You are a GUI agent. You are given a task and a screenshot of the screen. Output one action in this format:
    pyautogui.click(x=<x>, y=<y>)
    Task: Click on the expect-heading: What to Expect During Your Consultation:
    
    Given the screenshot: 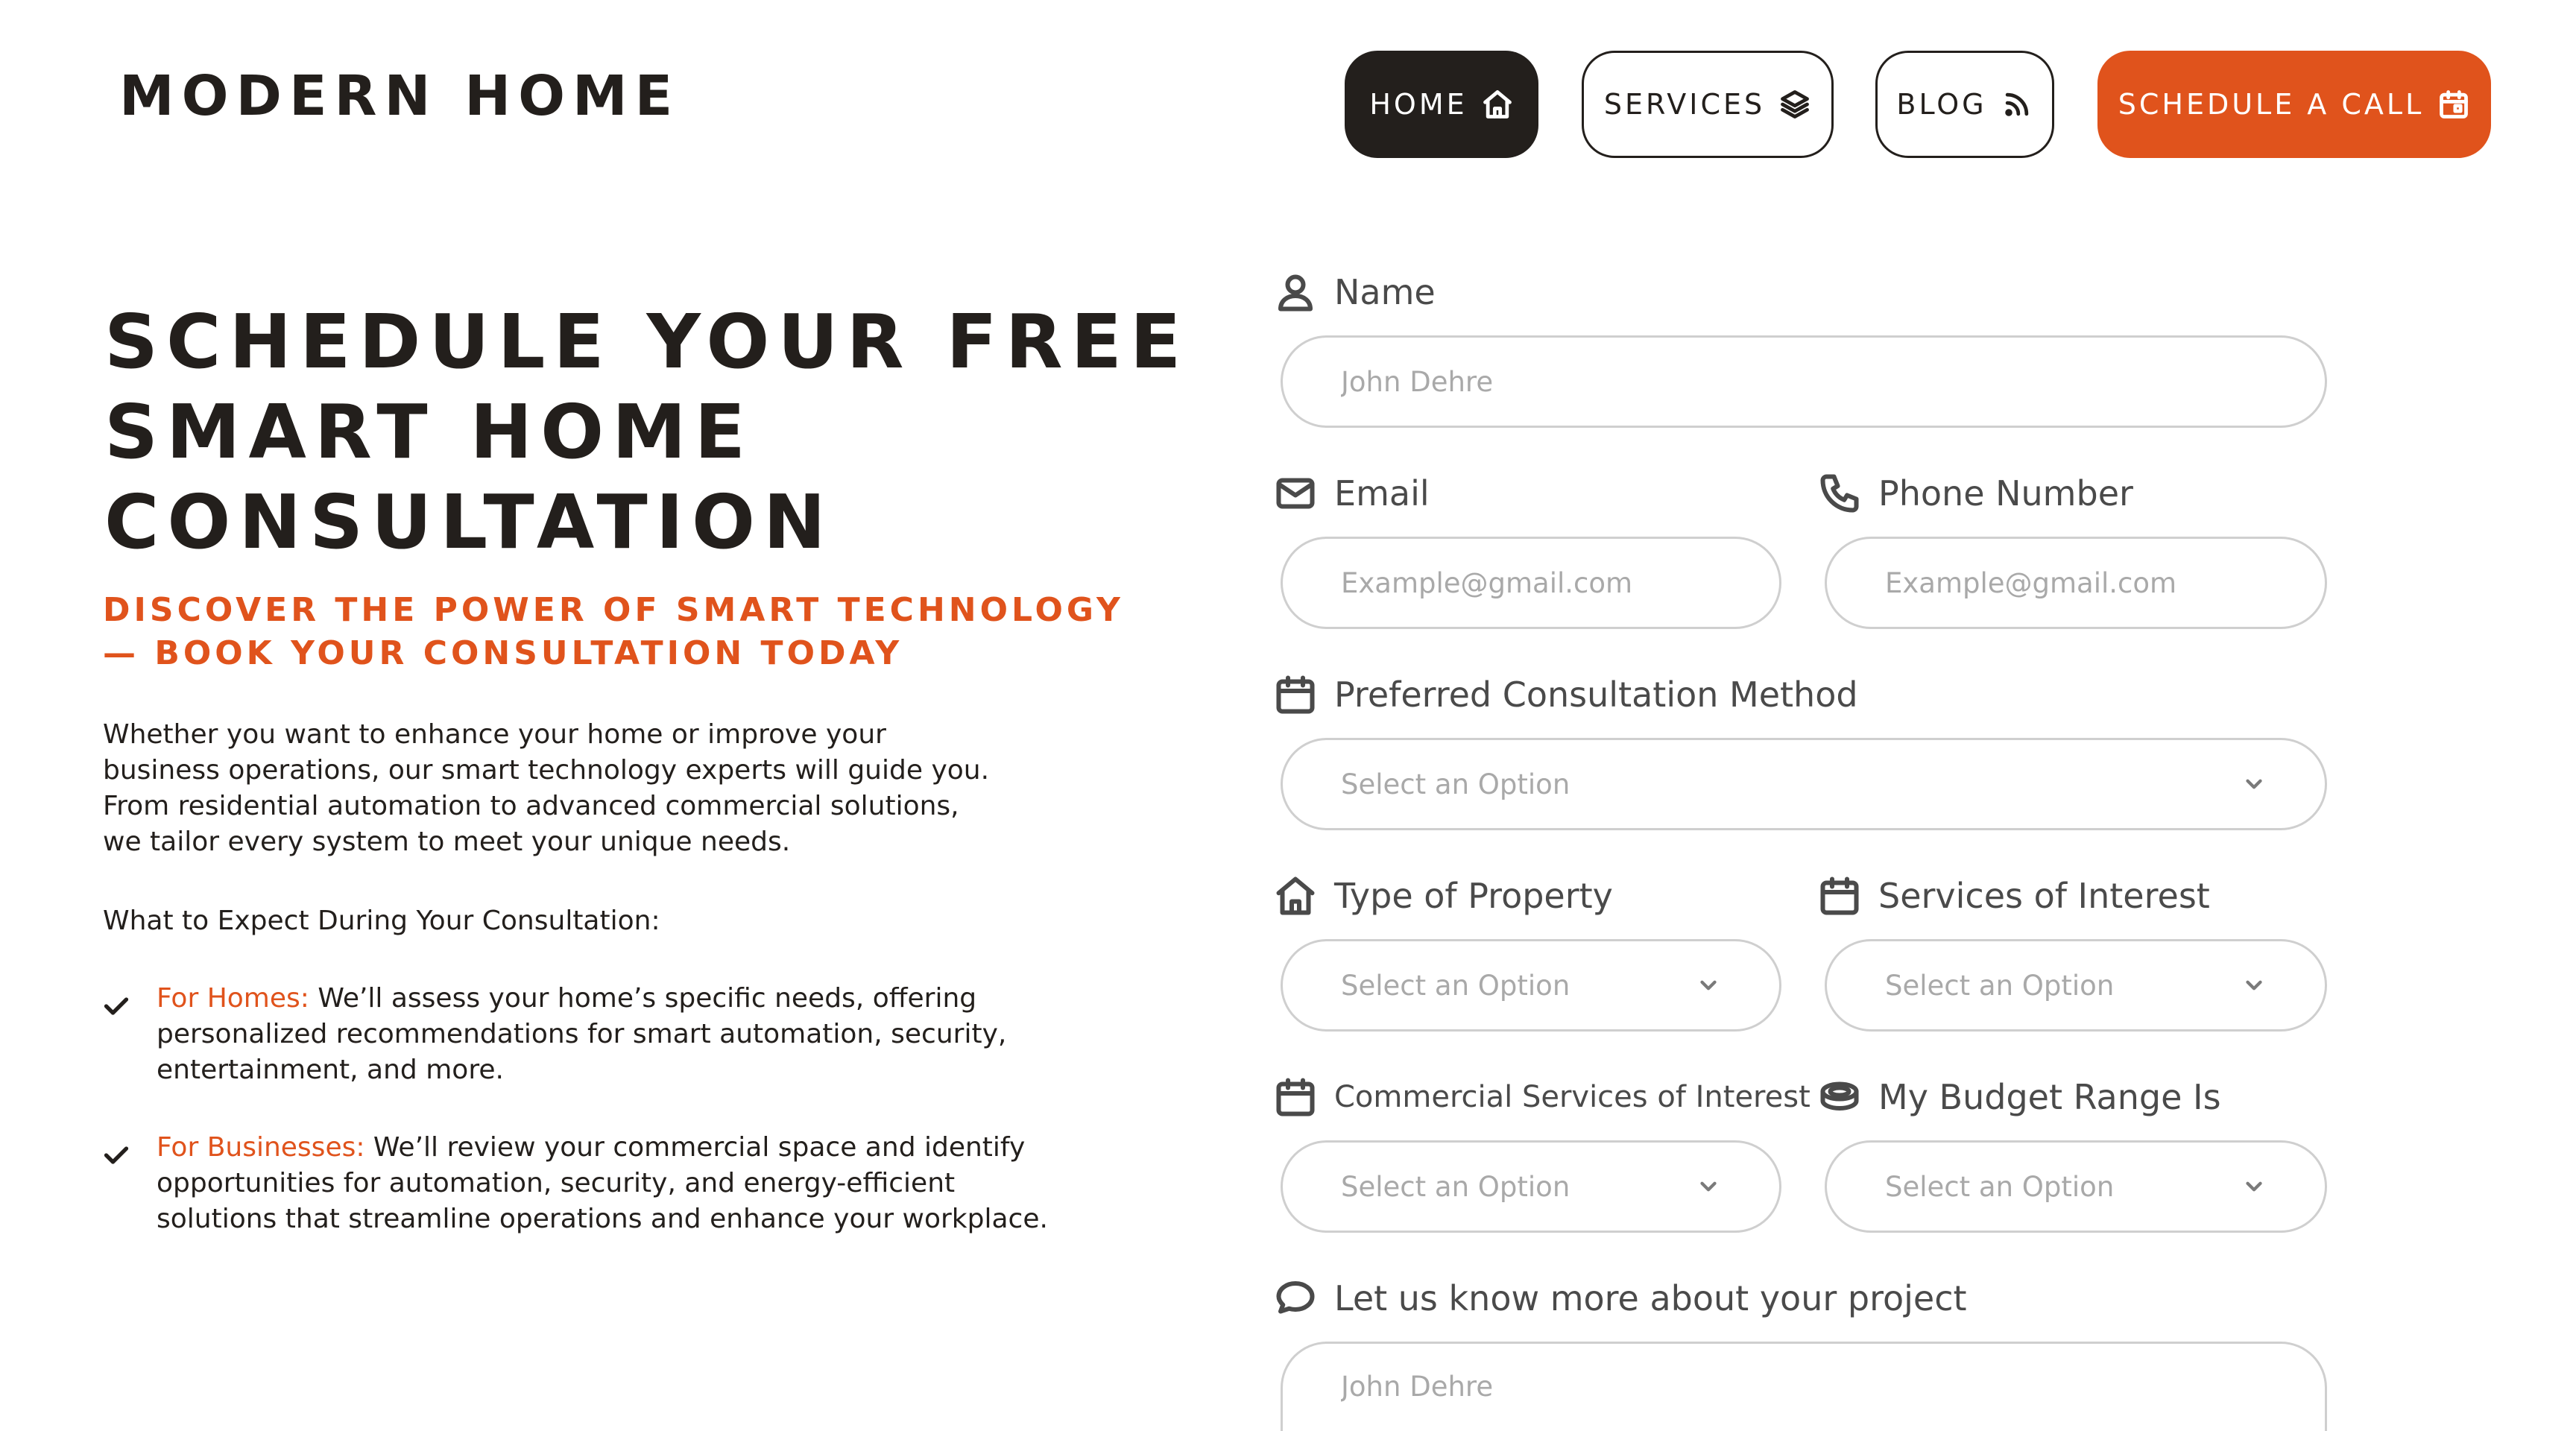 What is the action you would take?
    pyautogui.click(x=381, y=921)
    